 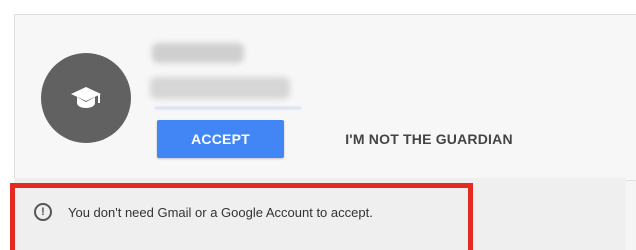 I want to click on not-guardian-button: I'M NOT THE GUARDIAN, so click(x=429, y=139).